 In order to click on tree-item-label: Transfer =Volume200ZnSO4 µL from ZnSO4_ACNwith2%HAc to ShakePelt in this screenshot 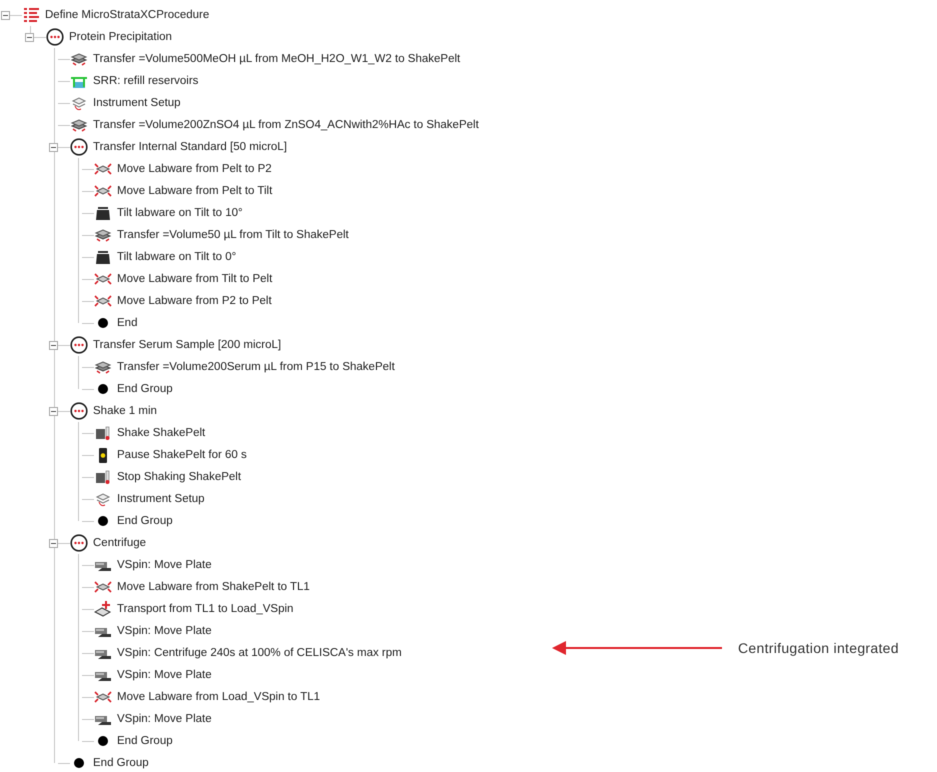, I will do `click(286, 125)`.